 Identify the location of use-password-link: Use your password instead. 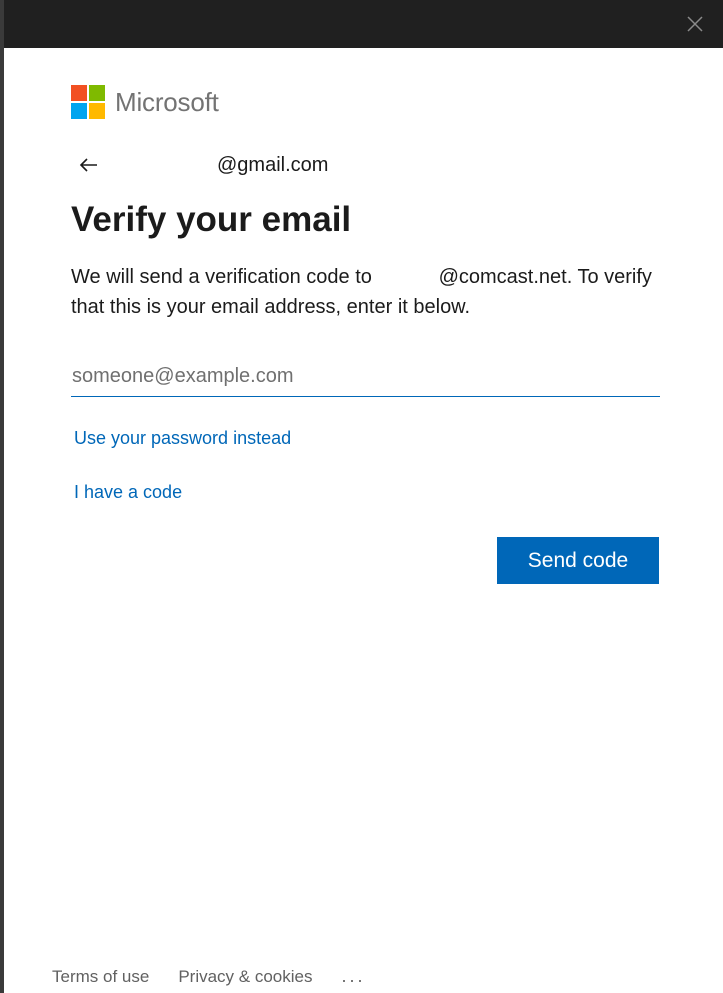
(182, 438).